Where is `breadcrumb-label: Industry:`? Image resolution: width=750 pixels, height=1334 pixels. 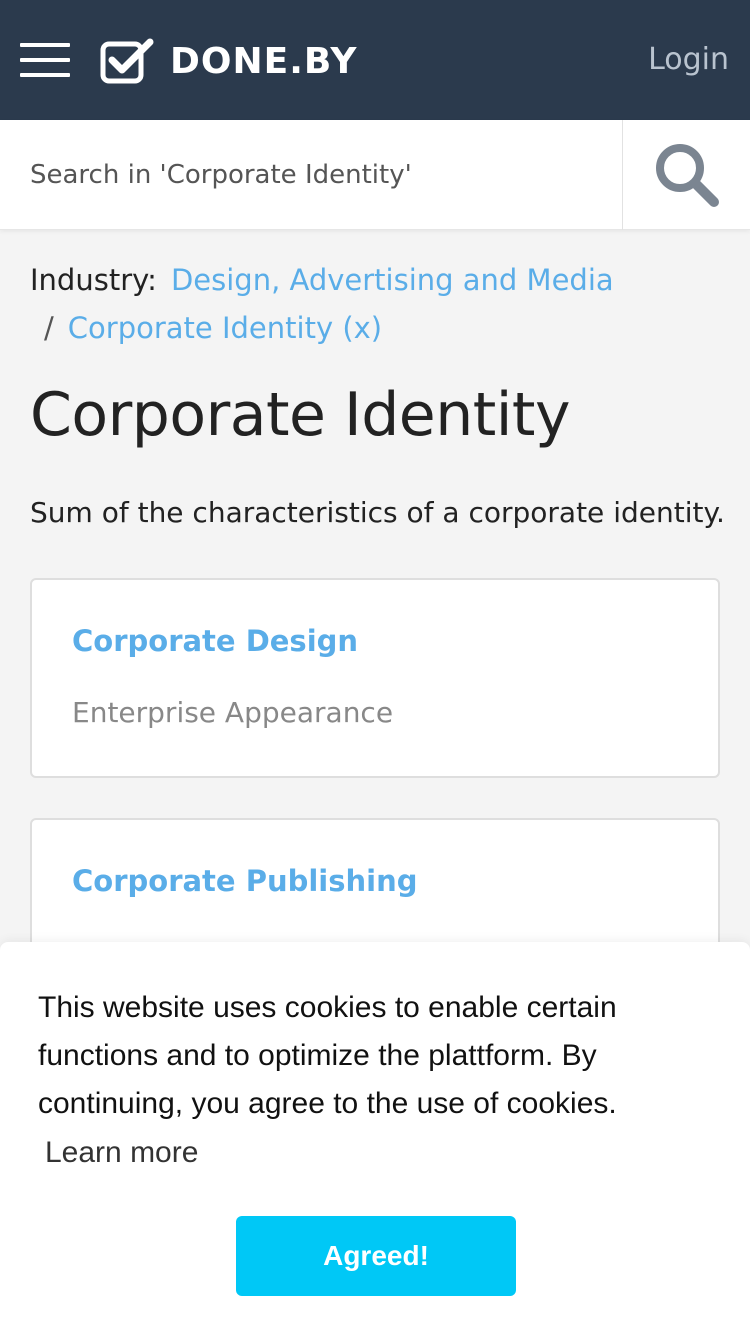 breadcrumb-label: Industry: is located at coordinates (93, 280).